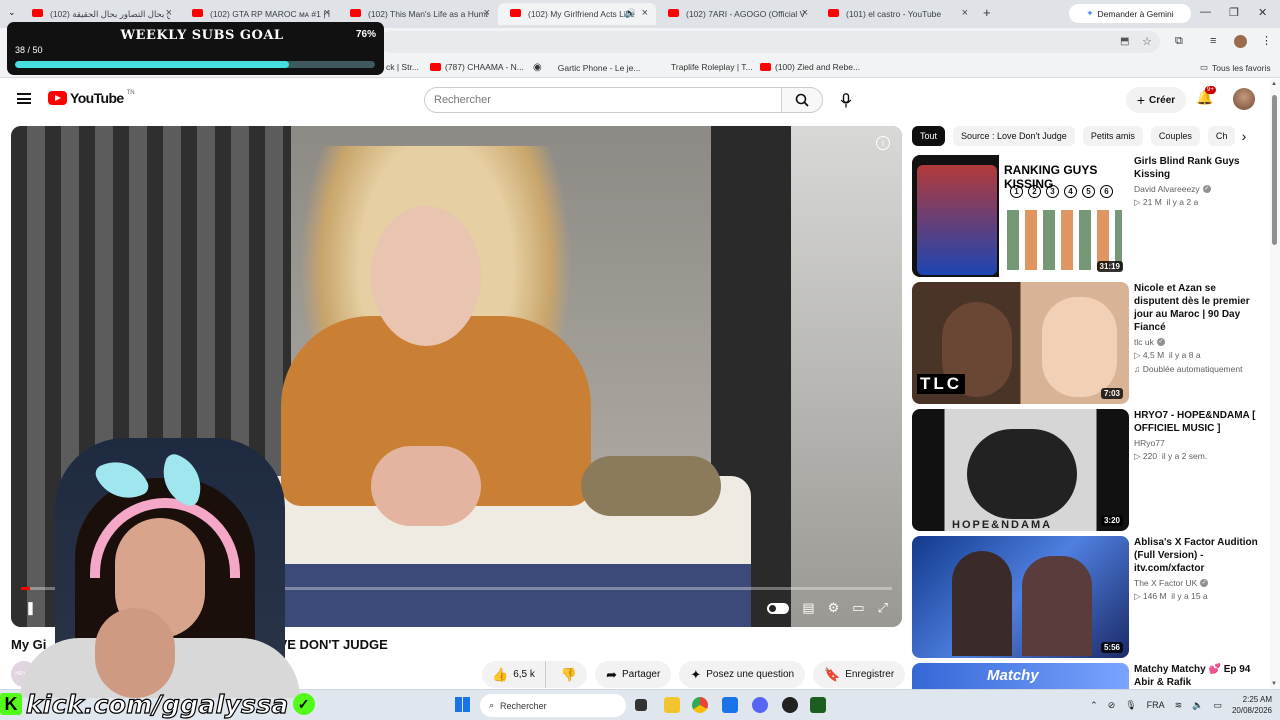  Describe the element at coordinates (1014, 136) in the screenshot. I see `chip-source: Source : Love Don't Judge` at that location.